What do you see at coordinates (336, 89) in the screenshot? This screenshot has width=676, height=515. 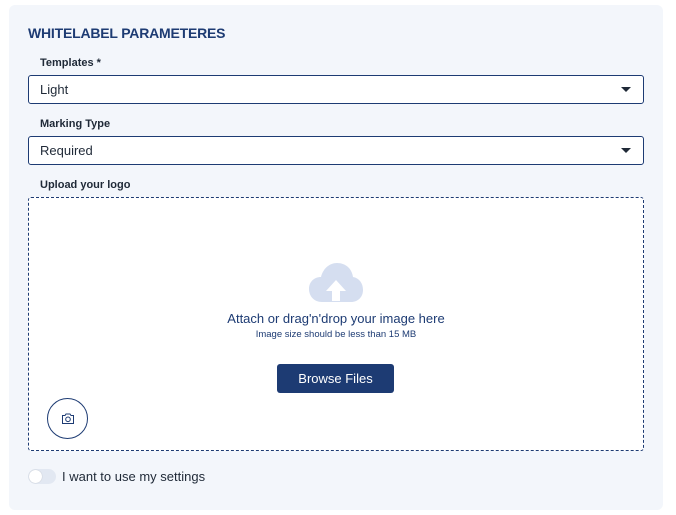 I see `templates-select: Light` at bounding box center [336, 89].